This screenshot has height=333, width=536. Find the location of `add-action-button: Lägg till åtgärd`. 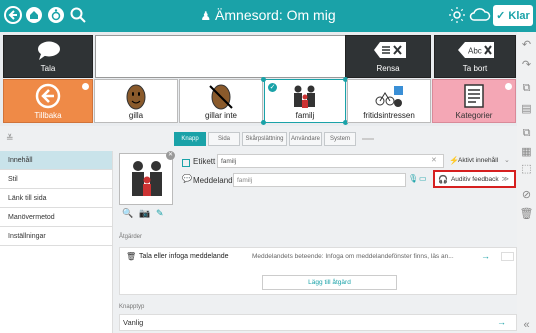

add-action-button: Lägg till åtgärd is located at coordinates (329, 282).